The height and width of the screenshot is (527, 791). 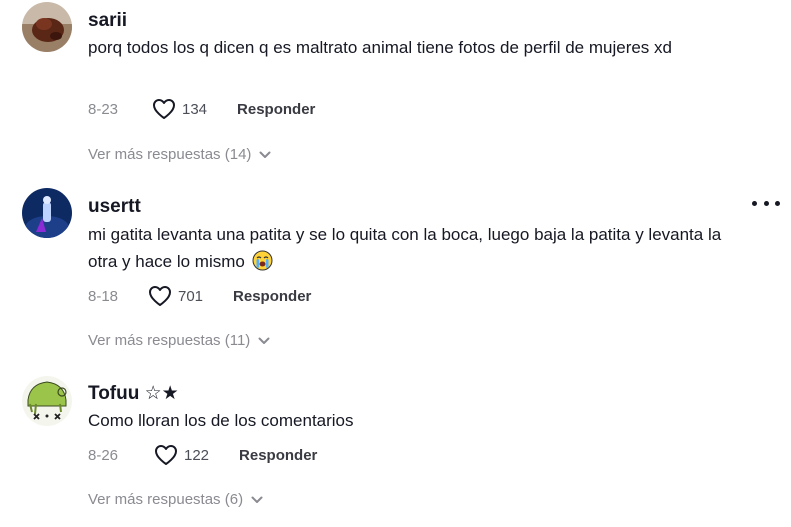 I want to click on comment-meta: 8-18 701 Responder, so click(x=199, y=296).